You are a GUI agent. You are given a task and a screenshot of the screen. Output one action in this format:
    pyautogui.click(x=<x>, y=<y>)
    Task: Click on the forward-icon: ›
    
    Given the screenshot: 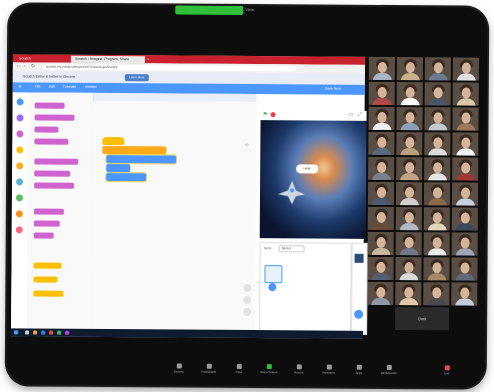 What is the action you would take?
    pyautogui.click(x=25, y=66)
    